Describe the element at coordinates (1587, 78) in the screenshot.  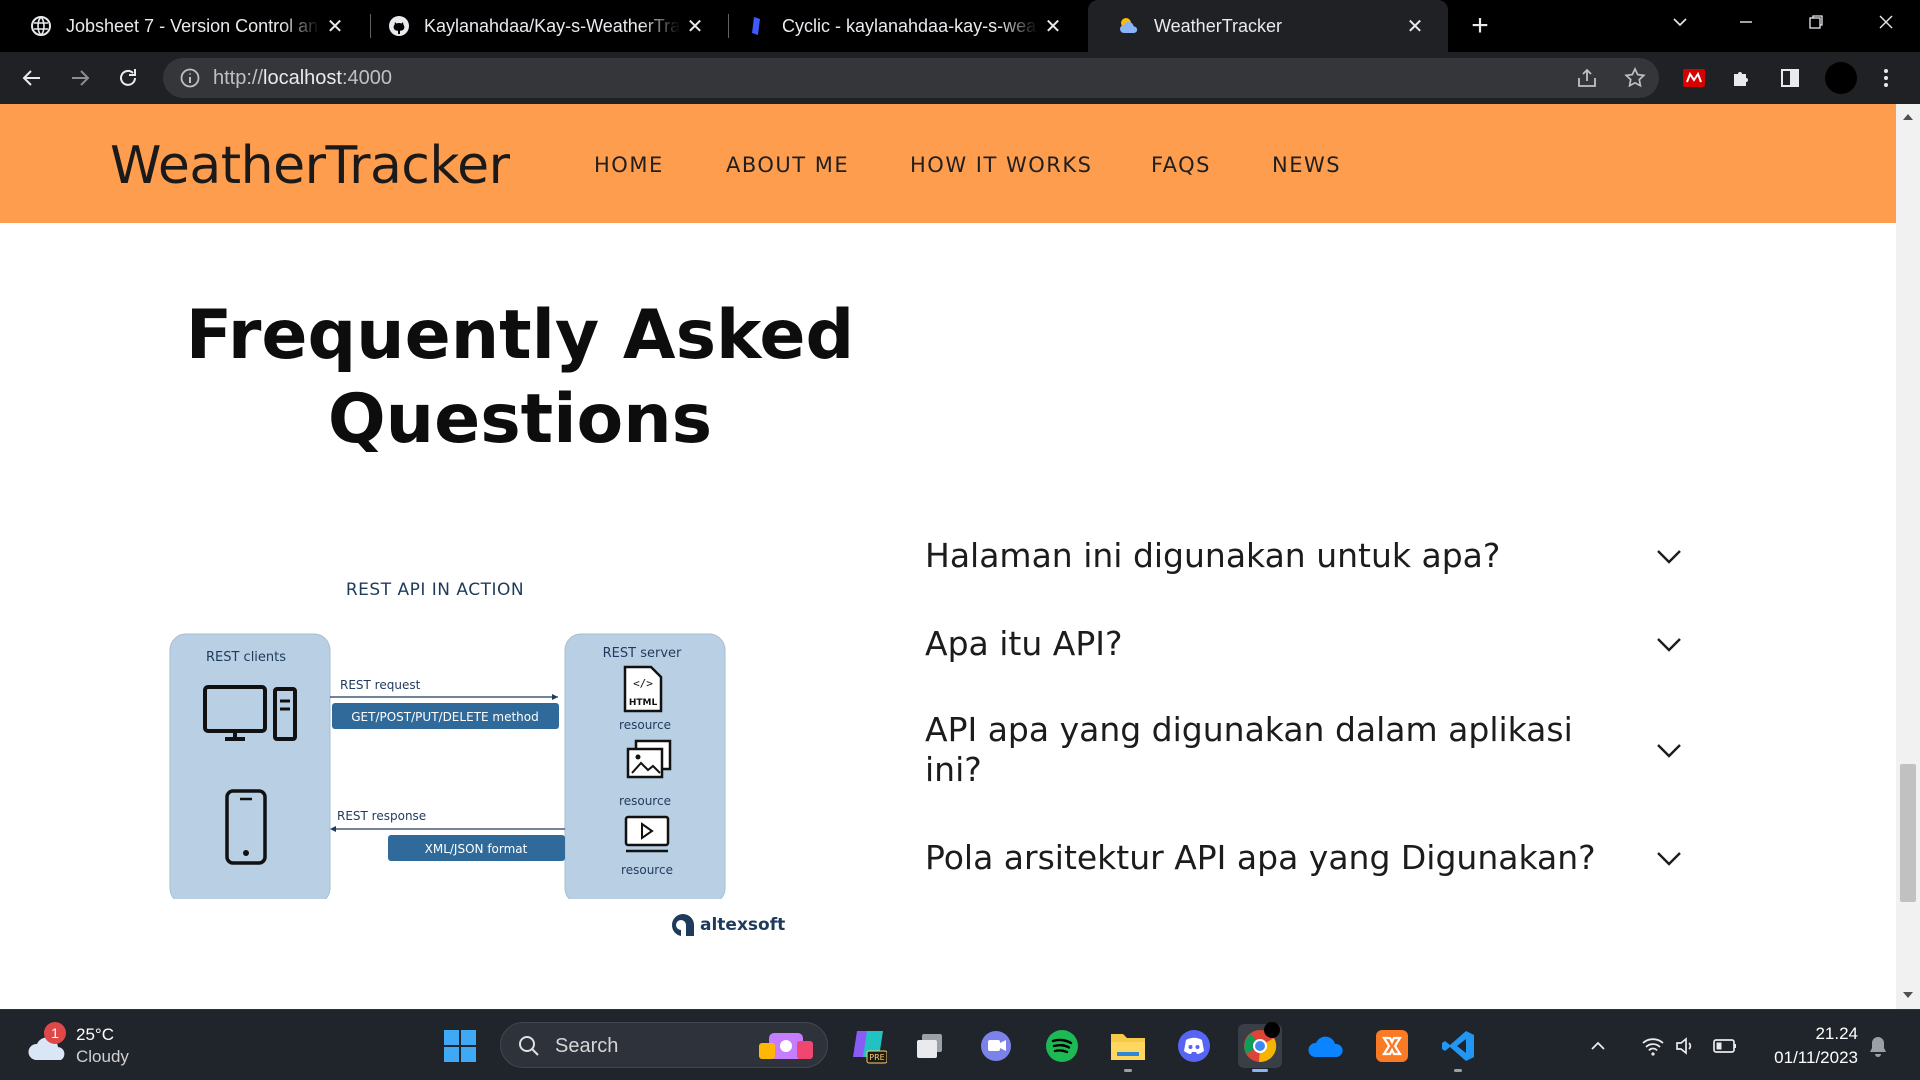
I see `share-icon` at that location.